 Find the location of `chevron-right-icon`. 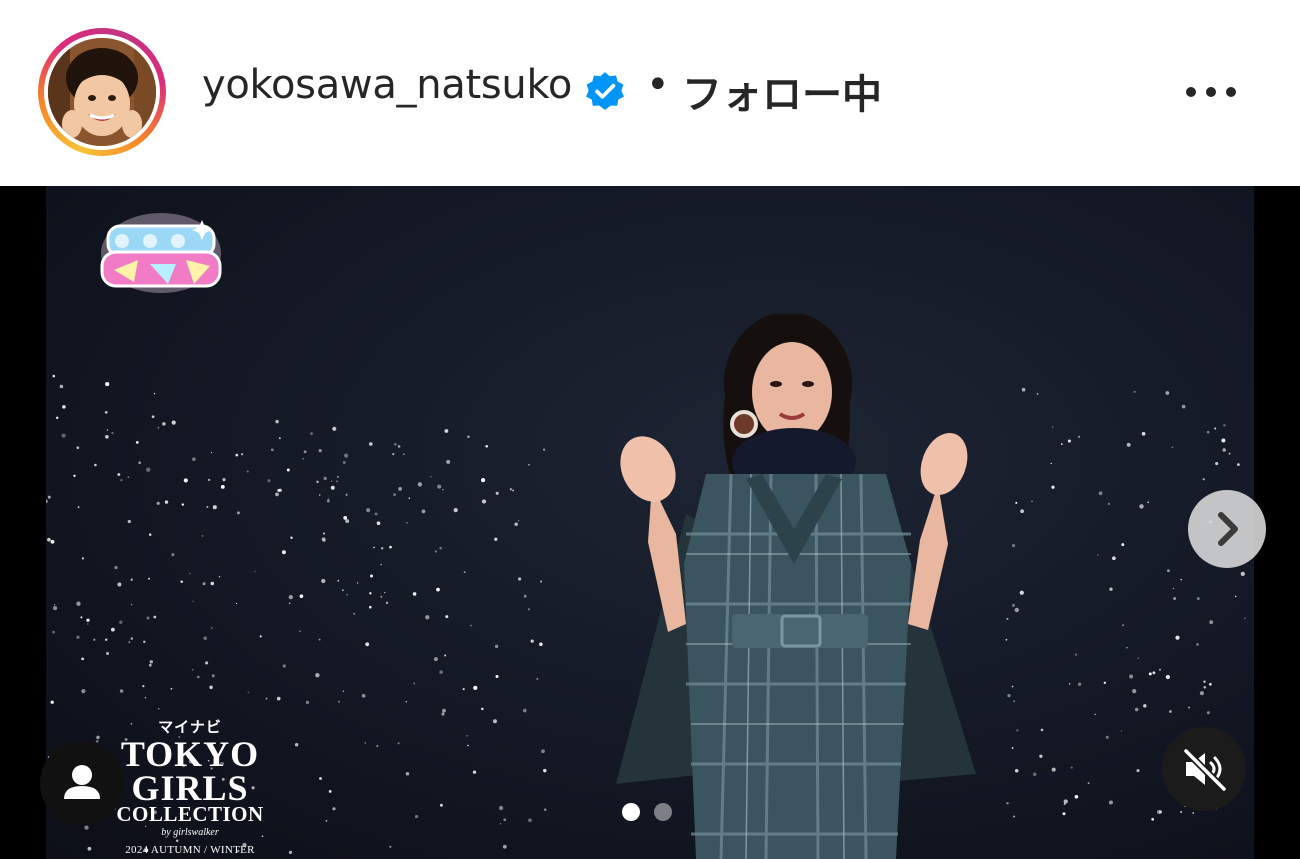

chevron-right-icon is located at coordinates (1228, 529).